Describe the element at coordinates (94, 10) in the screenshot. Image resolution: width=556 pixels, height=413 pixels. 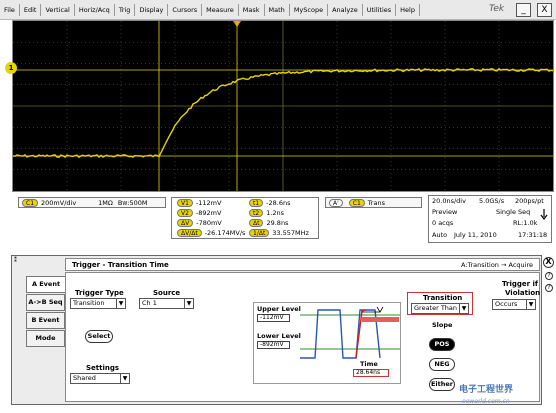
I see `menu-horiz-acq: Horiz/Acq` at that location.